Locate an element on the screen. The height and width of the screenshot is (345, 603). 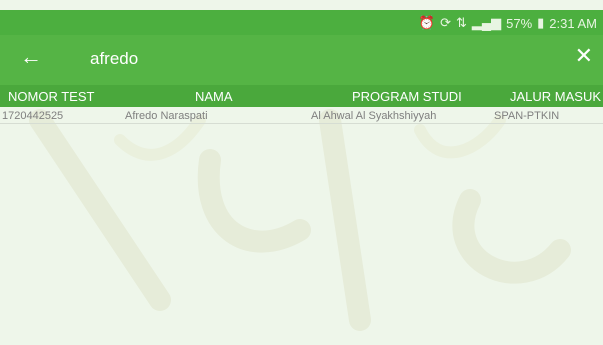
column-nomor-test: NOMOR TEST is located at coordinates (51, 96).